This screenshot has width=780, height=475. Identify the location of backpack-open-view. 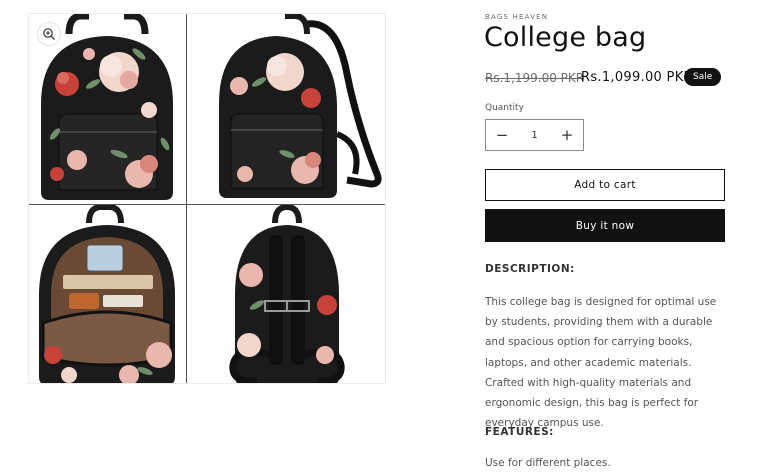
(107, 294).